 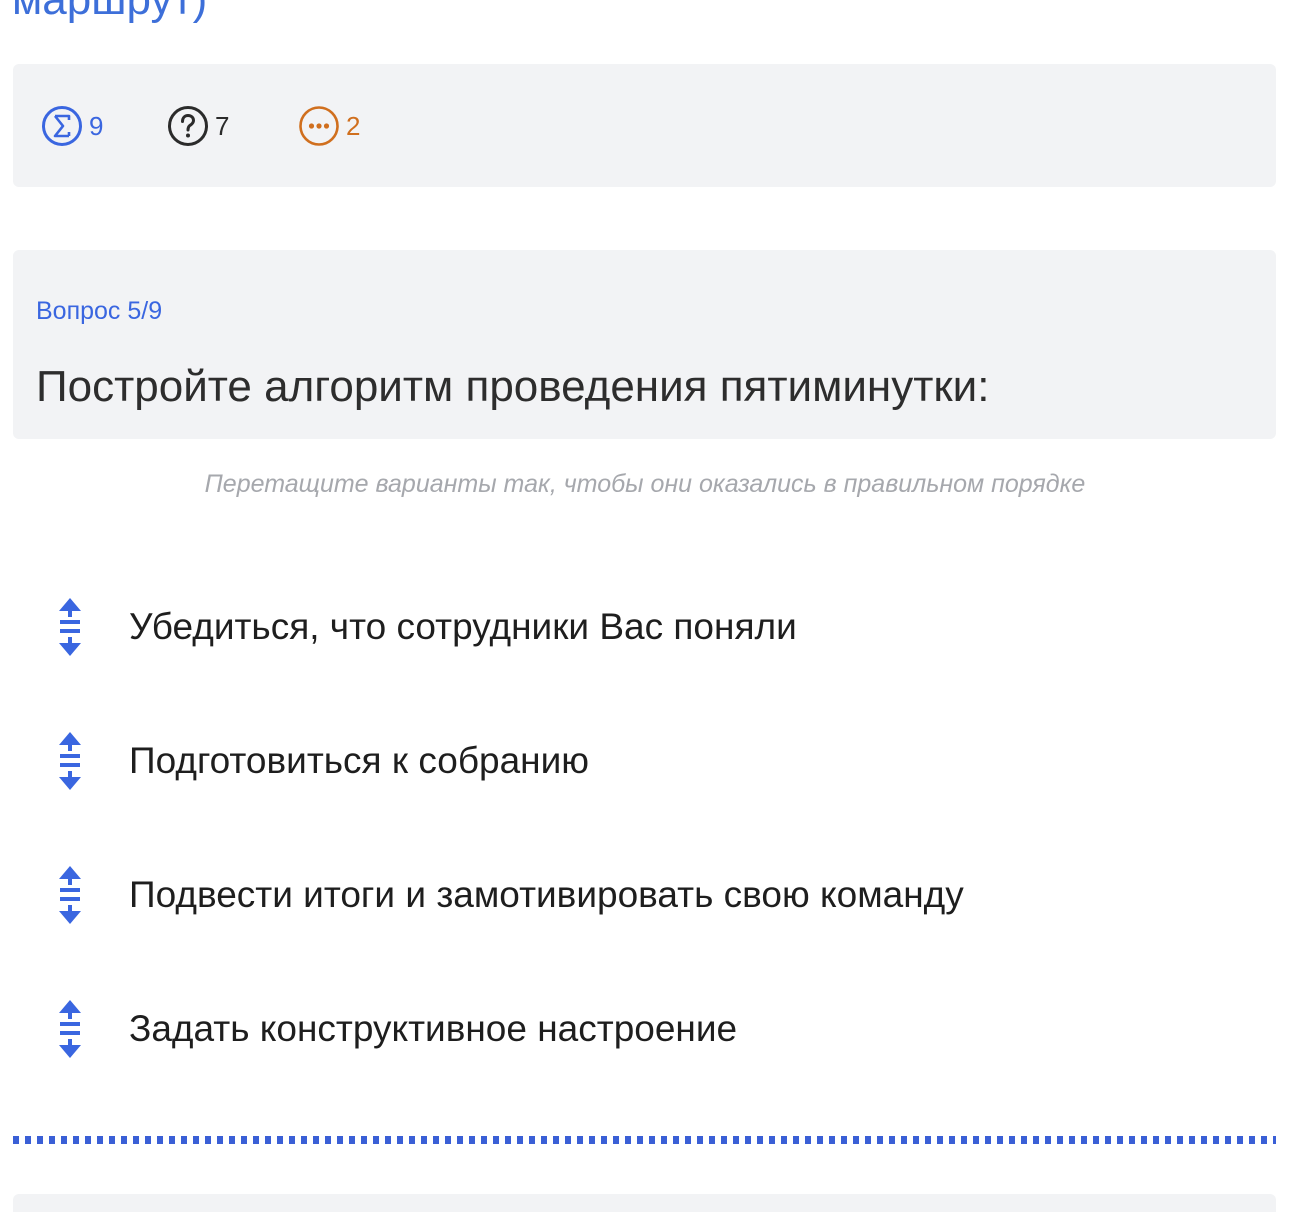 I want to click on stat-unanswered-questions: 7, so click(x=198, y=126).